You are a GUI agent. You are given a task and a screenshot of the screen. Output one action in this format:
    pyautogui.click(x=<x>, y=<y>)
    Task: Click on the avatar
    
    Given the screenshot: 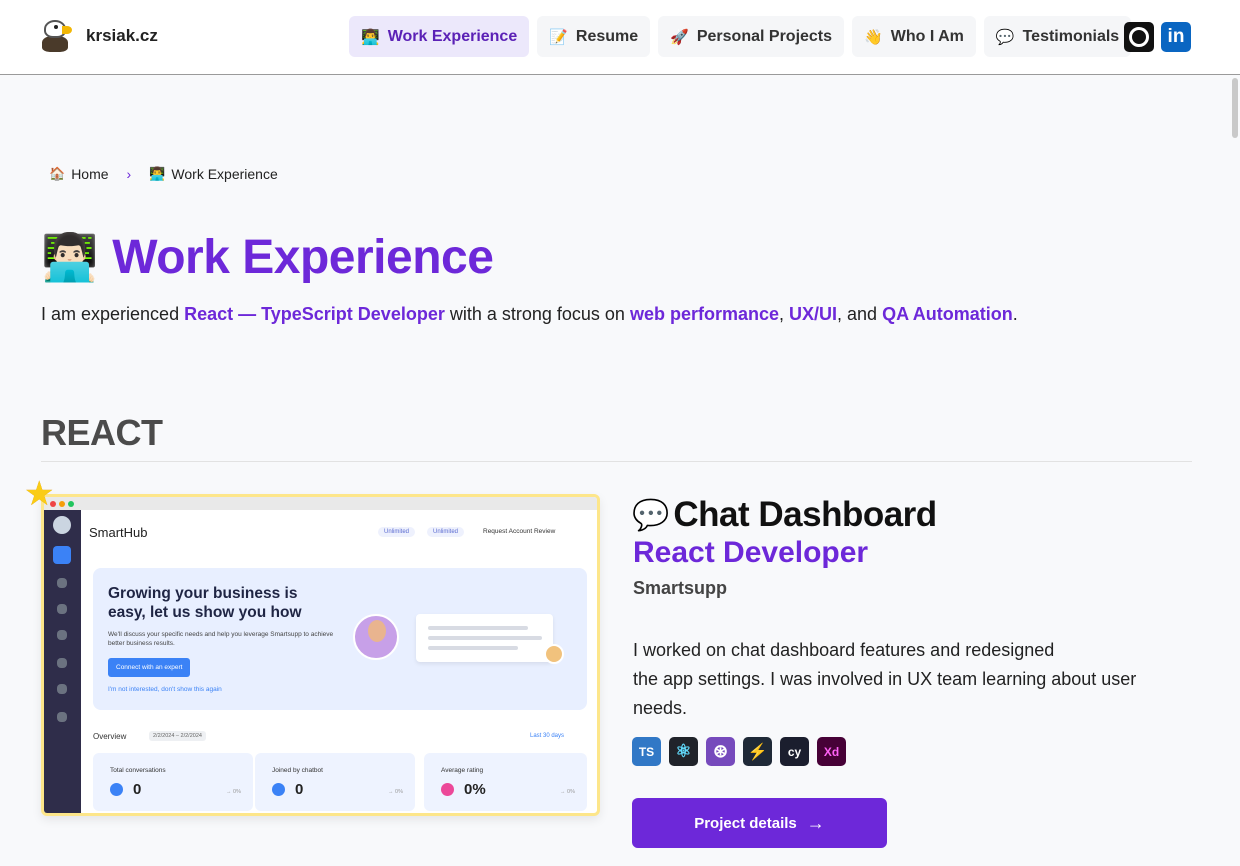 What is the action you would take?
    pyautogui.click(x=554, y=654)
    